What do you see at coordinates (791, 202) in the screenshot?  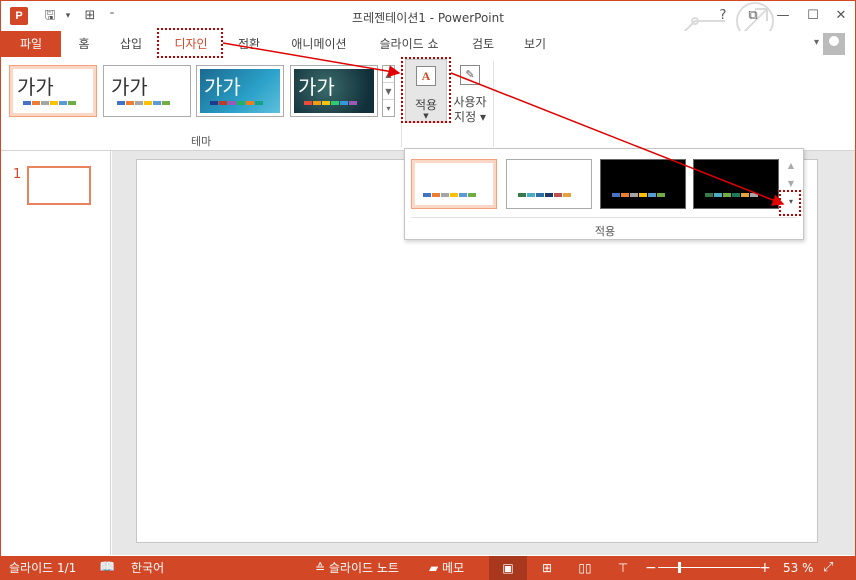 I see `dropdown-more-icon: ▾` at bounding box center [791, 202].